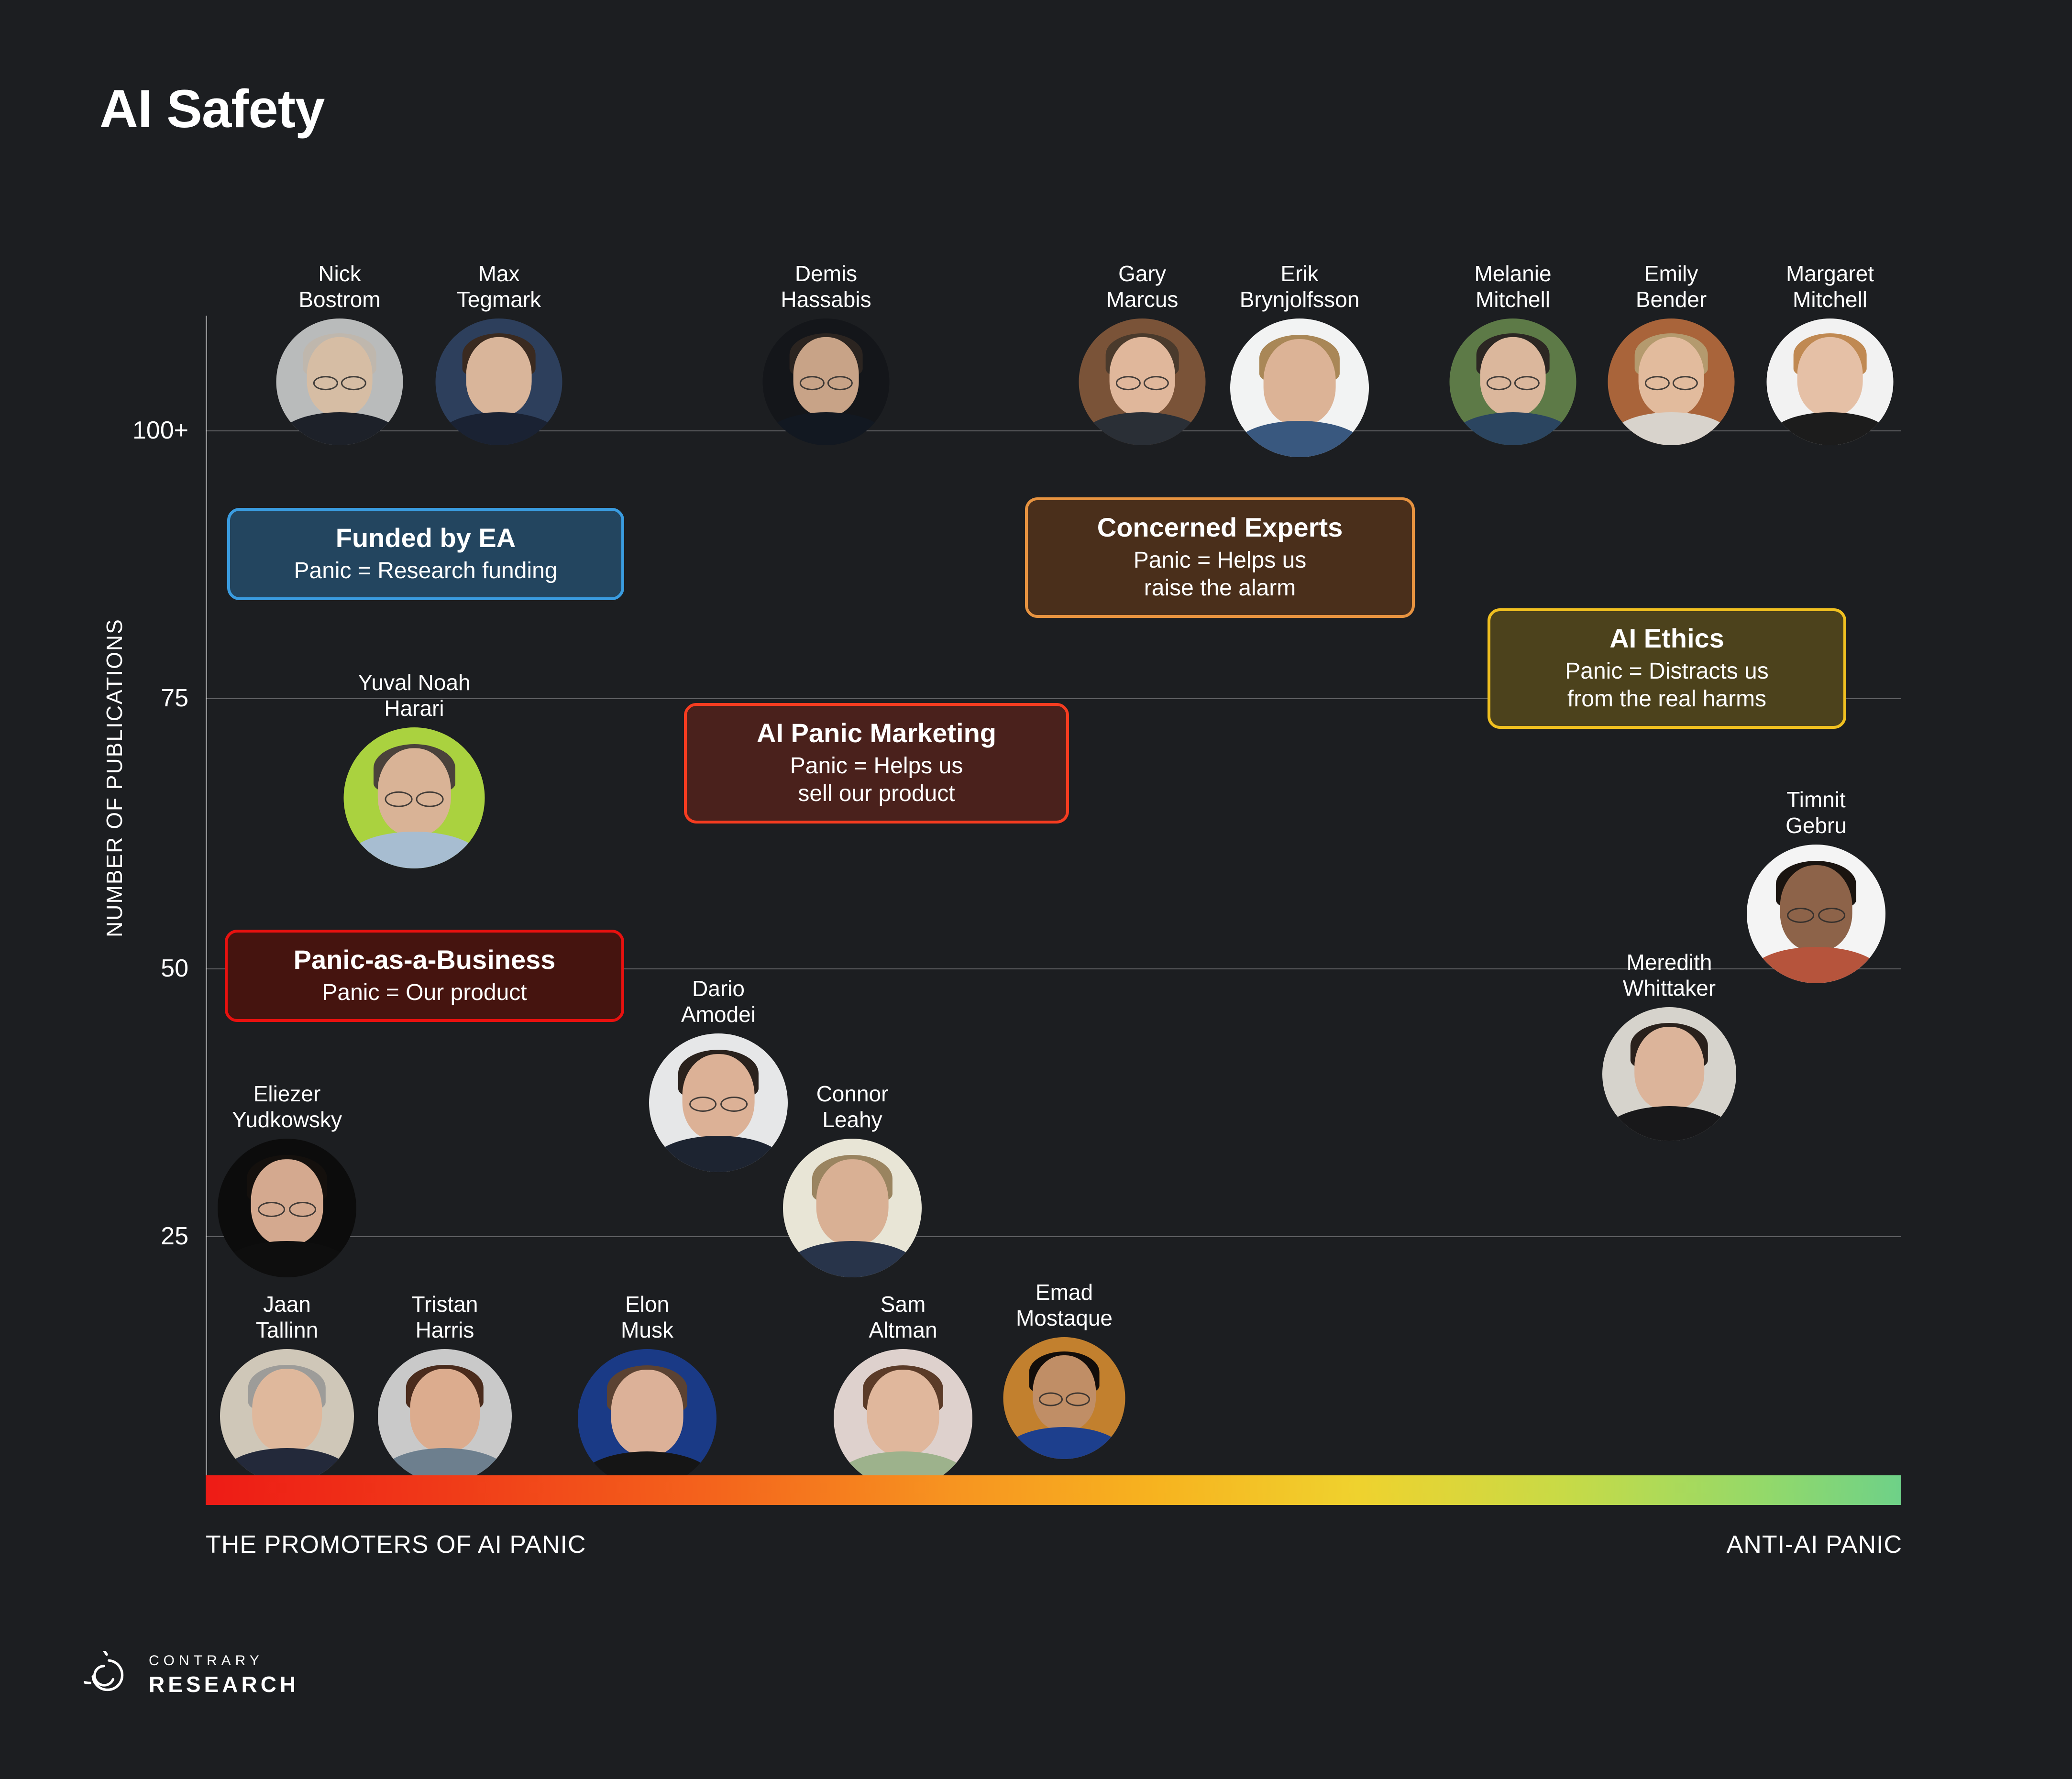 This screenshot has width=2072, height=1779. What do you see at coordinates (876, 733) in the screenshot?
I see `callout-title: AI Panic Marketing` at bounding box center [876, 733].